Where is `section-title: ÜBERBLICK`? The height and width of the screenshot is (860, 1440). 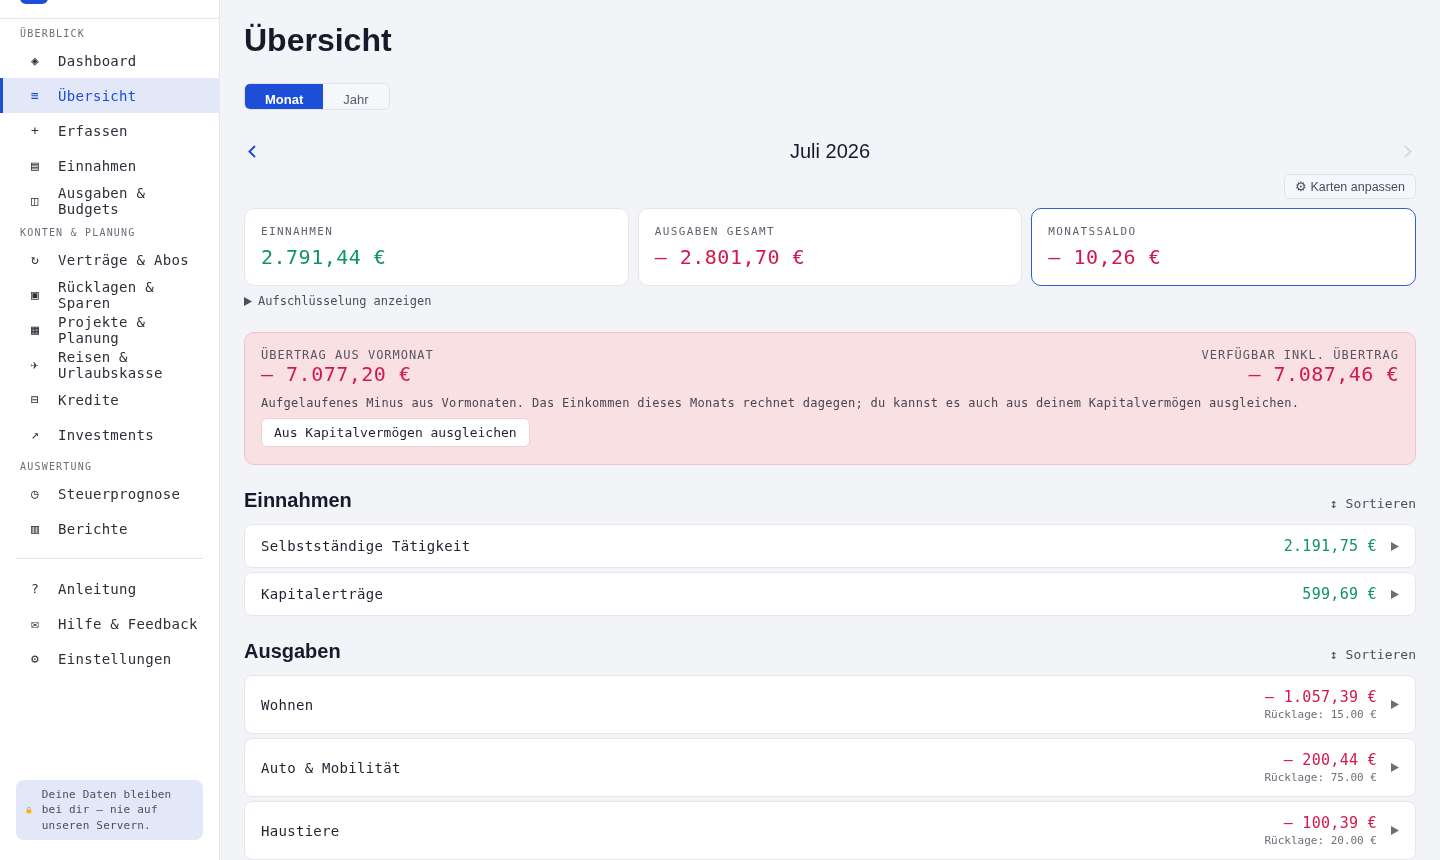
section-title: ÜBERBLICK is located at coordinates (52, 33).